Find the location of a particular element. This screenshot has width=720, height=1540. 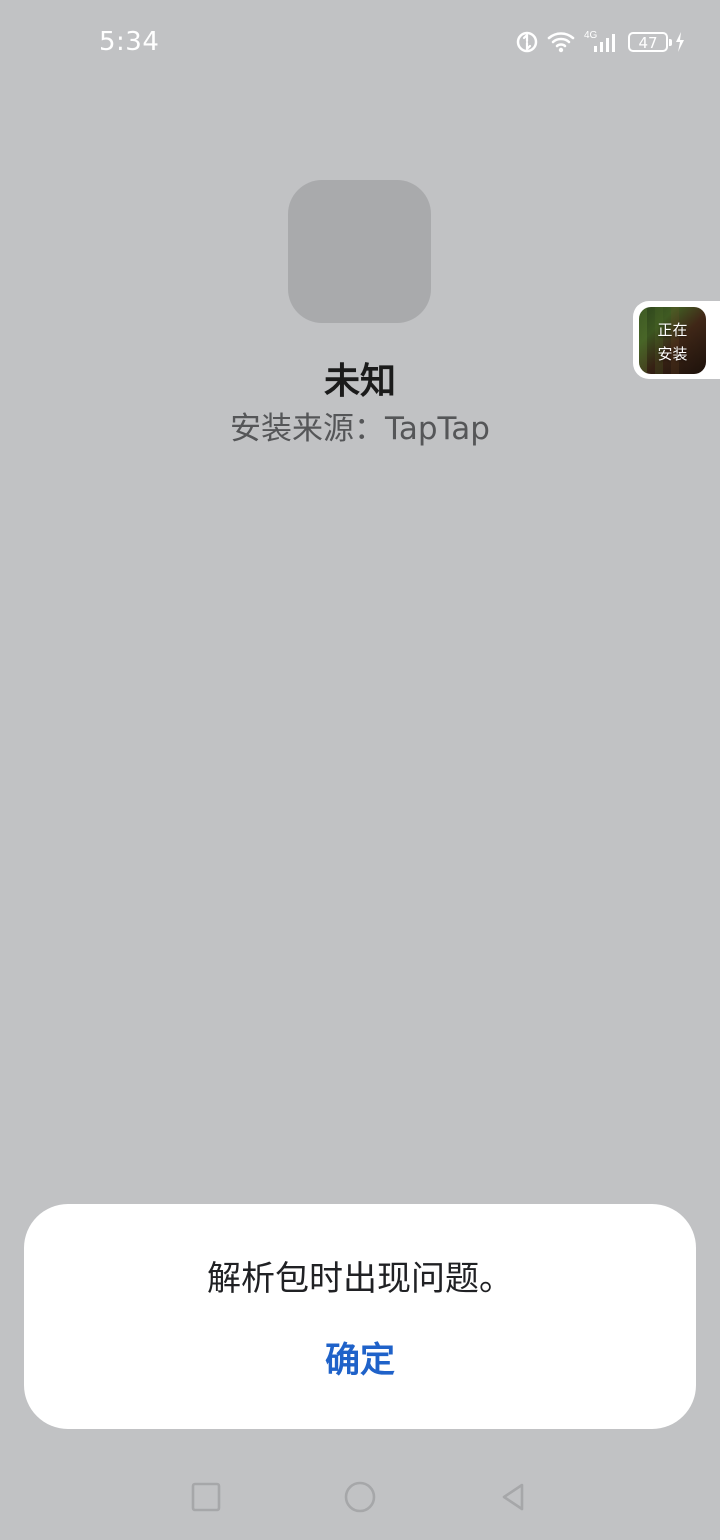

back-button is located at coordinates (513, 1497).